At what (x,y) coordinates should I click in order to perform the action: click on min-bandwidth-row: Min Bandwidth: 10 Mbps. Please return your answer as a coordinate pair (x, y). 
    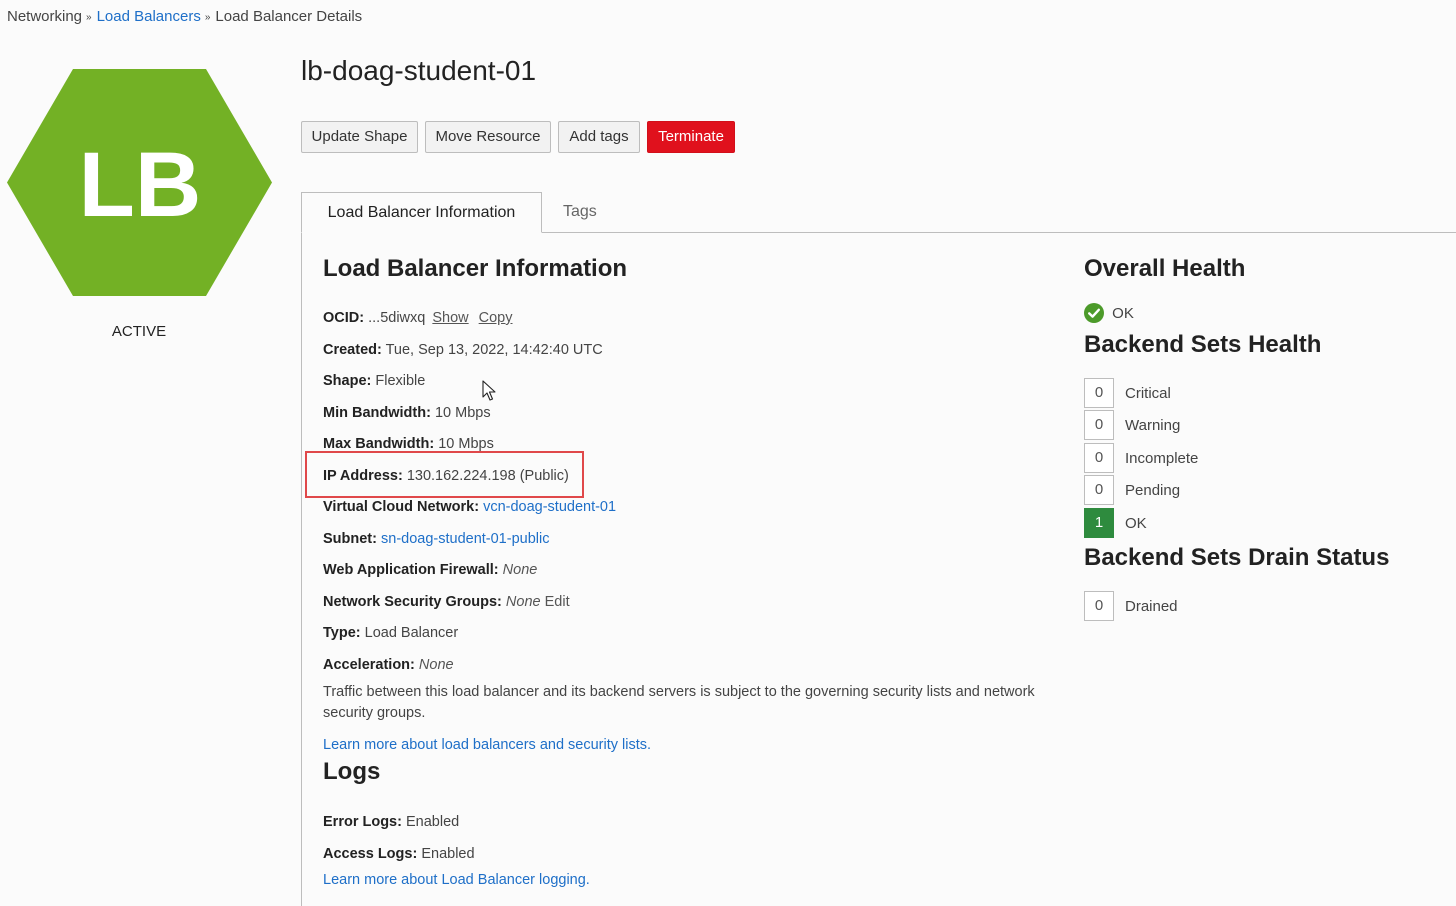
    Looking at the image, I should click on (407, 413).